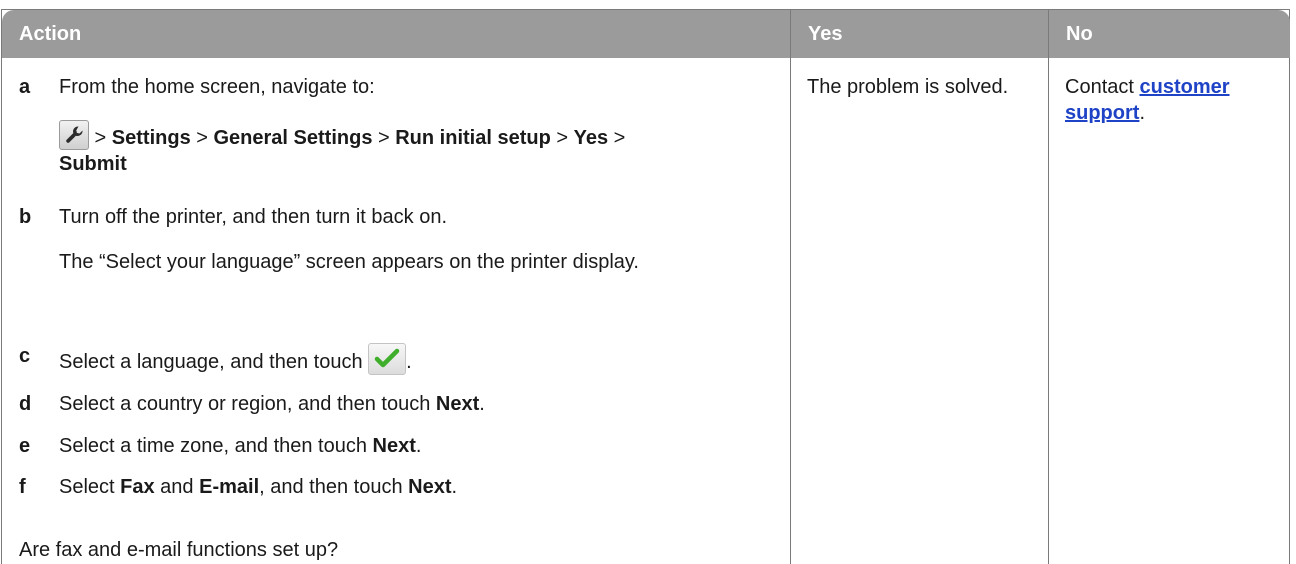  What do you see at coordinates (25, 356) in the screenshot?
I see `step-letter: c` at bounding box center [25, 356].